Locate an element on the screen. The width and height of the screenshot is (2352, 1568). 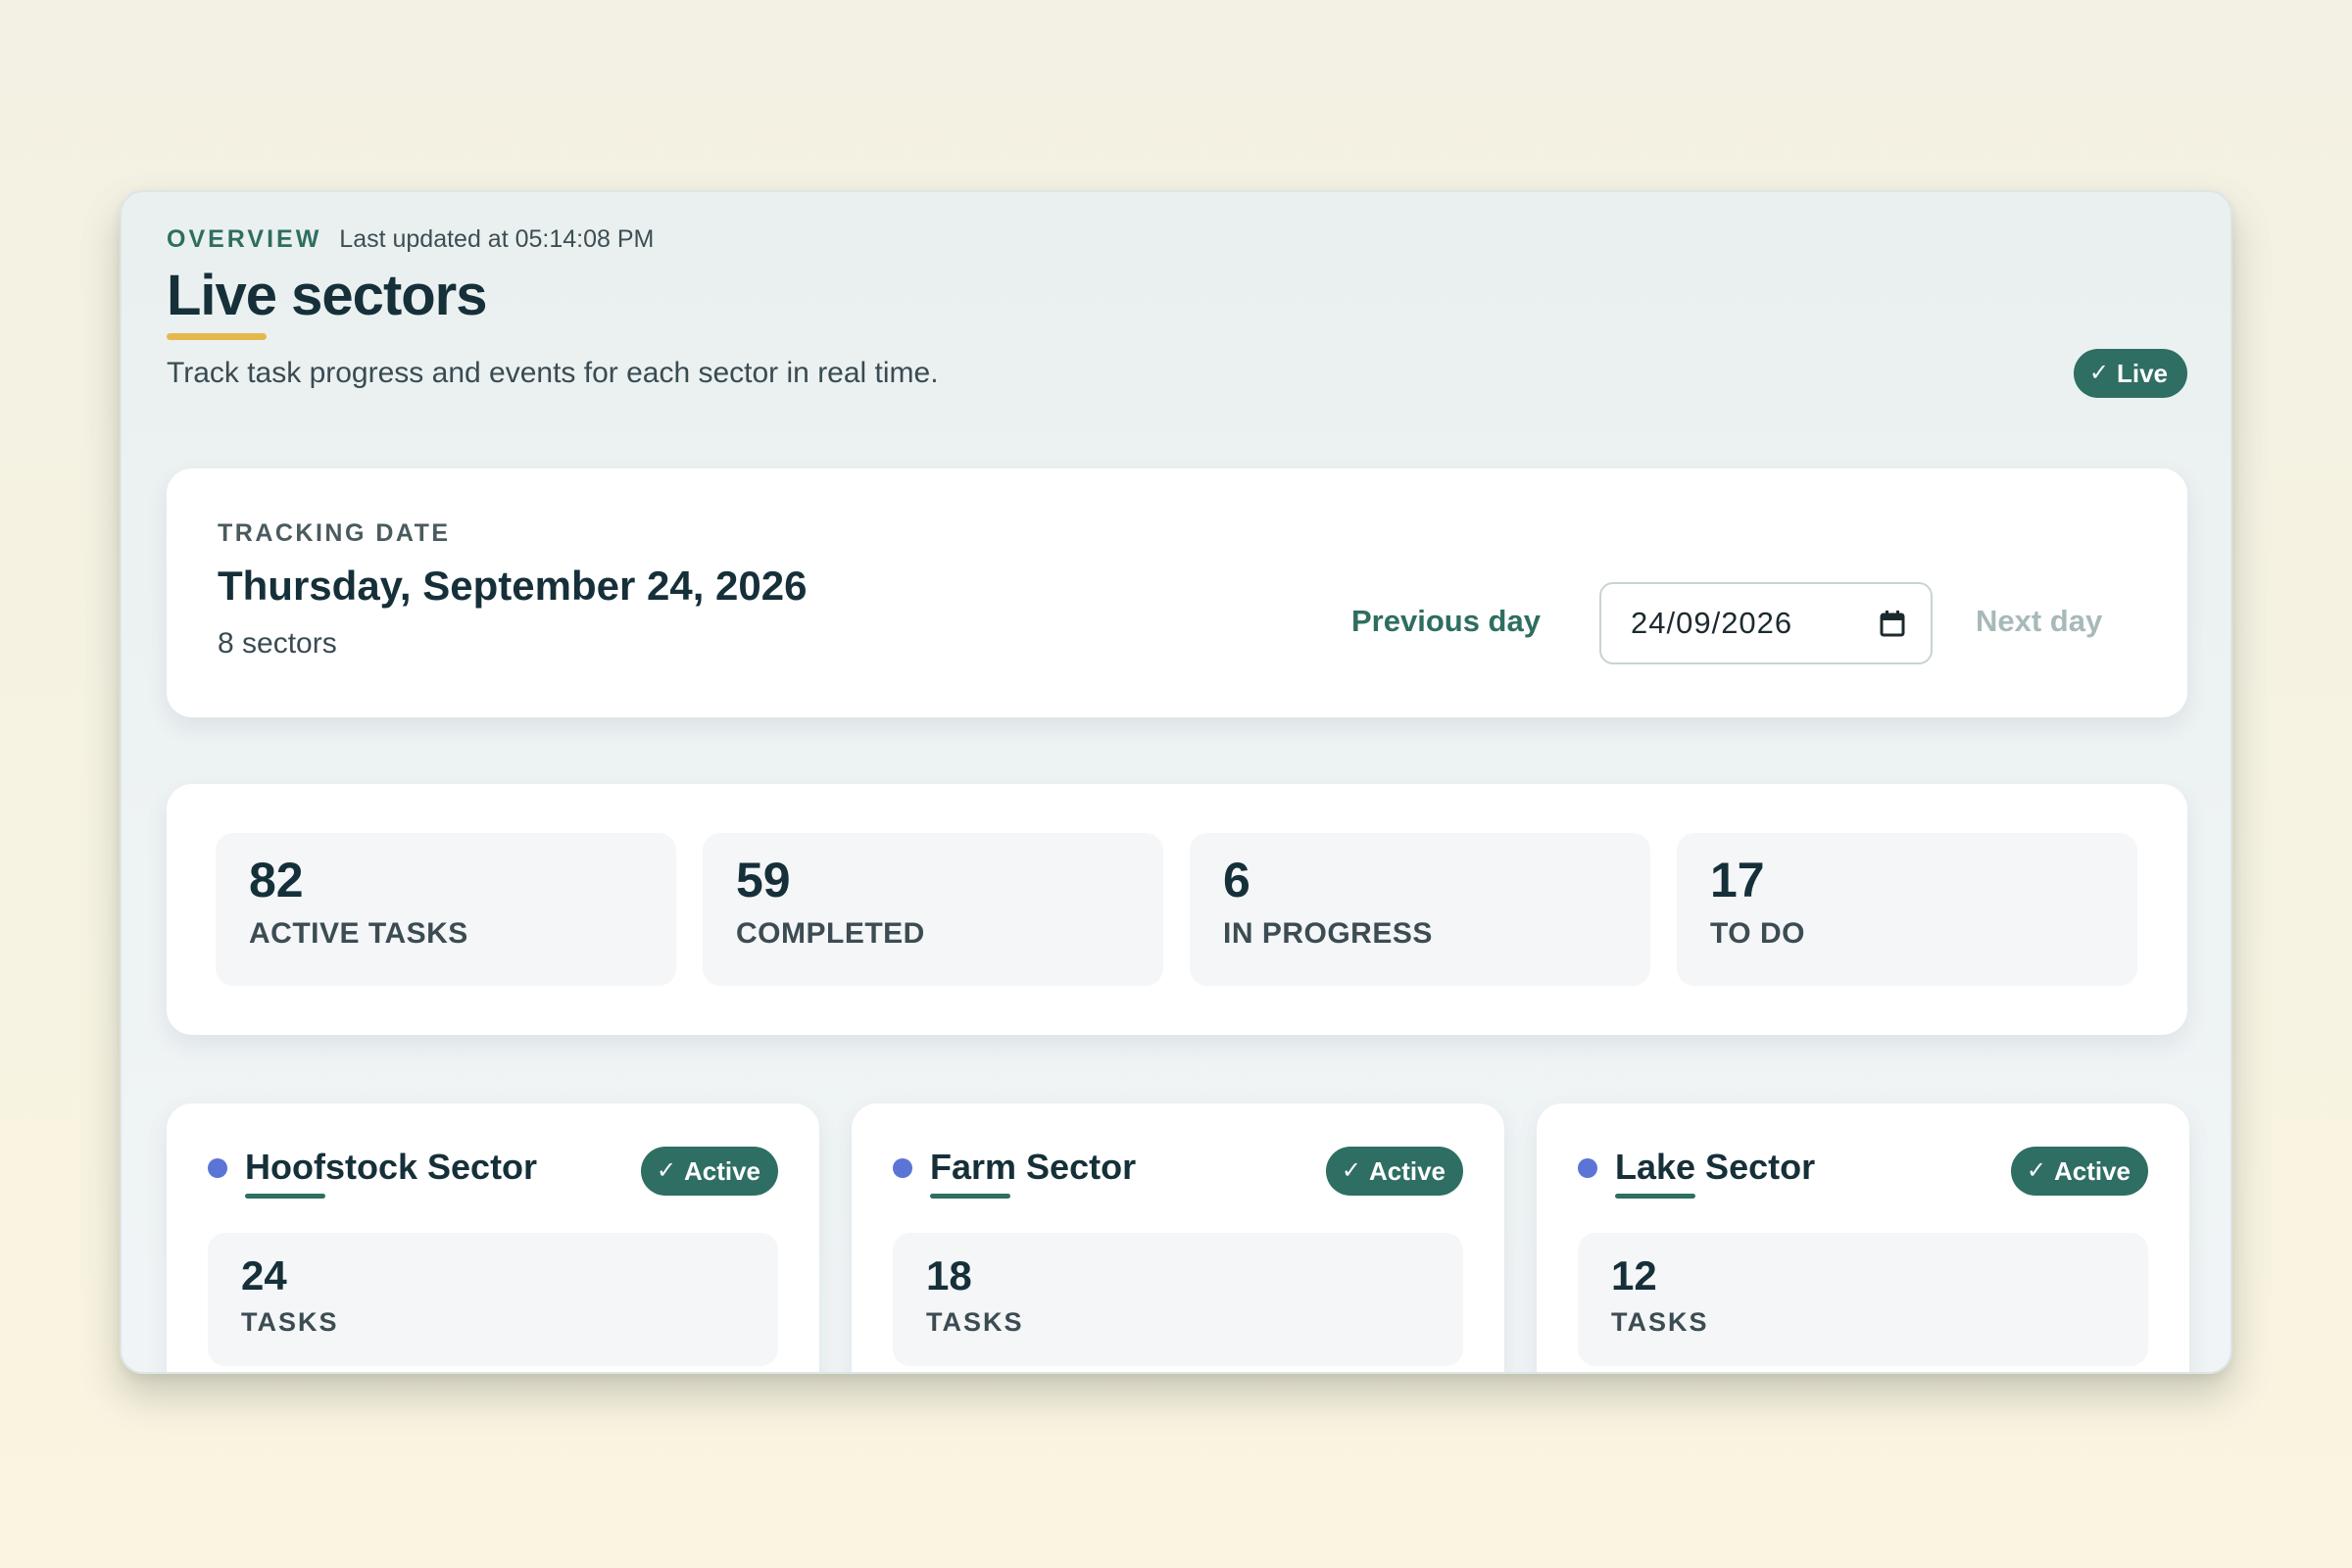
sector-tasks-stat: 18 TASKS is located at coordinates (1178, 1299).